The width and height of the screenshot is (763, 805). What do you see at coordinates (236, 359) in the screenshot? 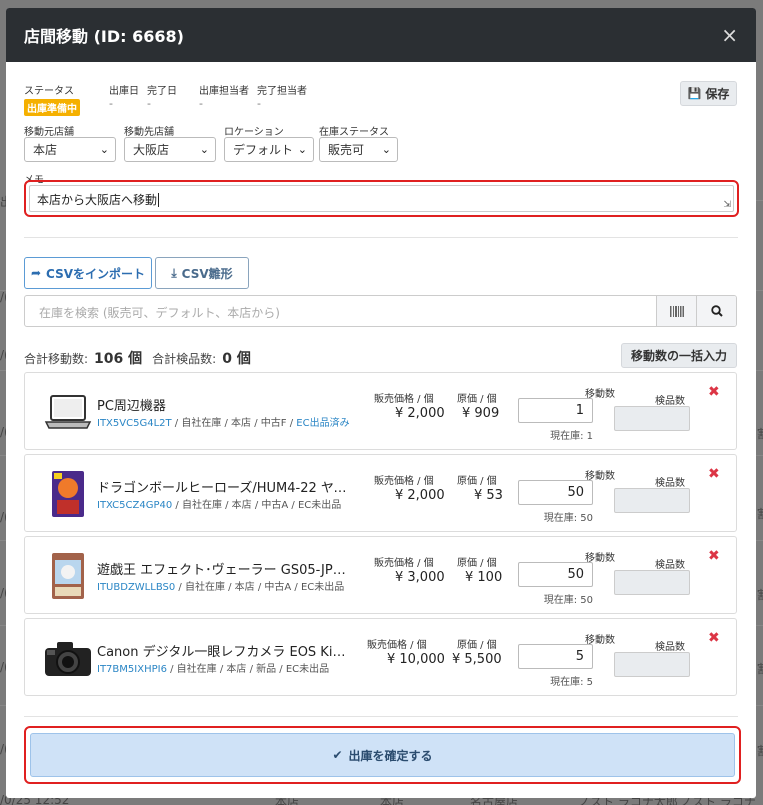
I see `total-inspect-value: 0 個` at bounding box center [236, 359].